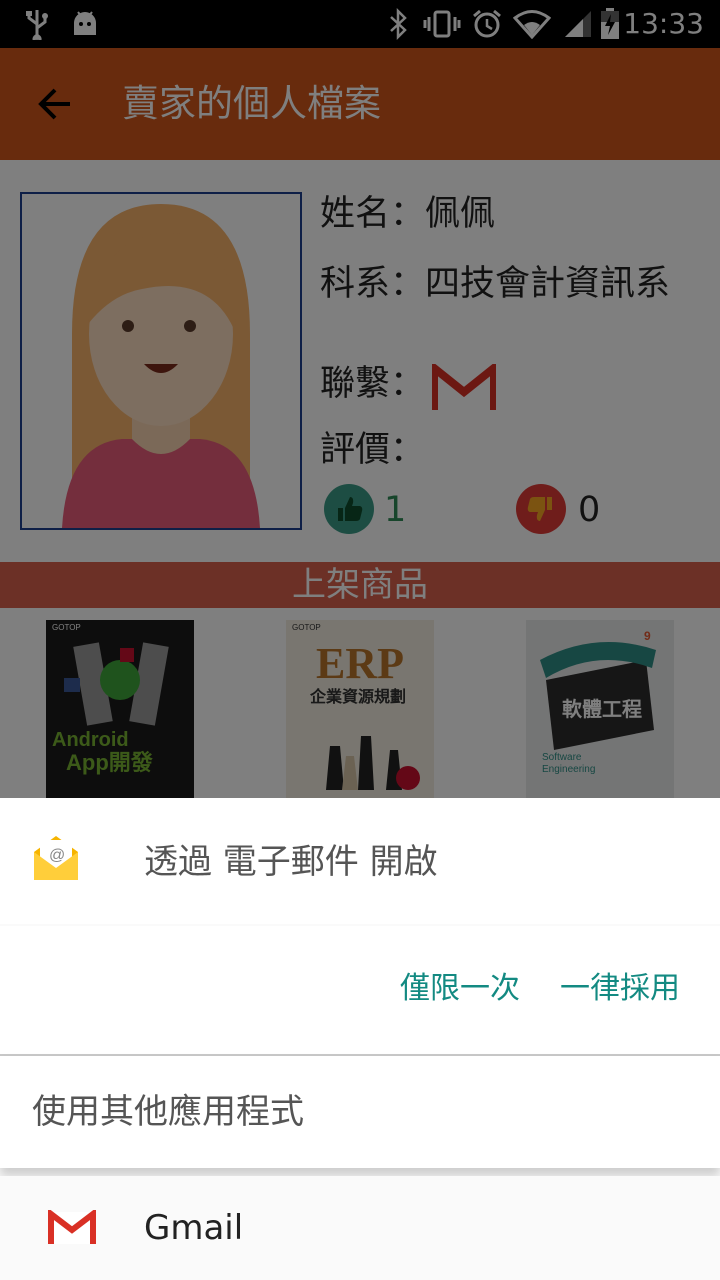  I want to click on open-with-text: 透過 電子郵件 開啟, so click(291, 862).